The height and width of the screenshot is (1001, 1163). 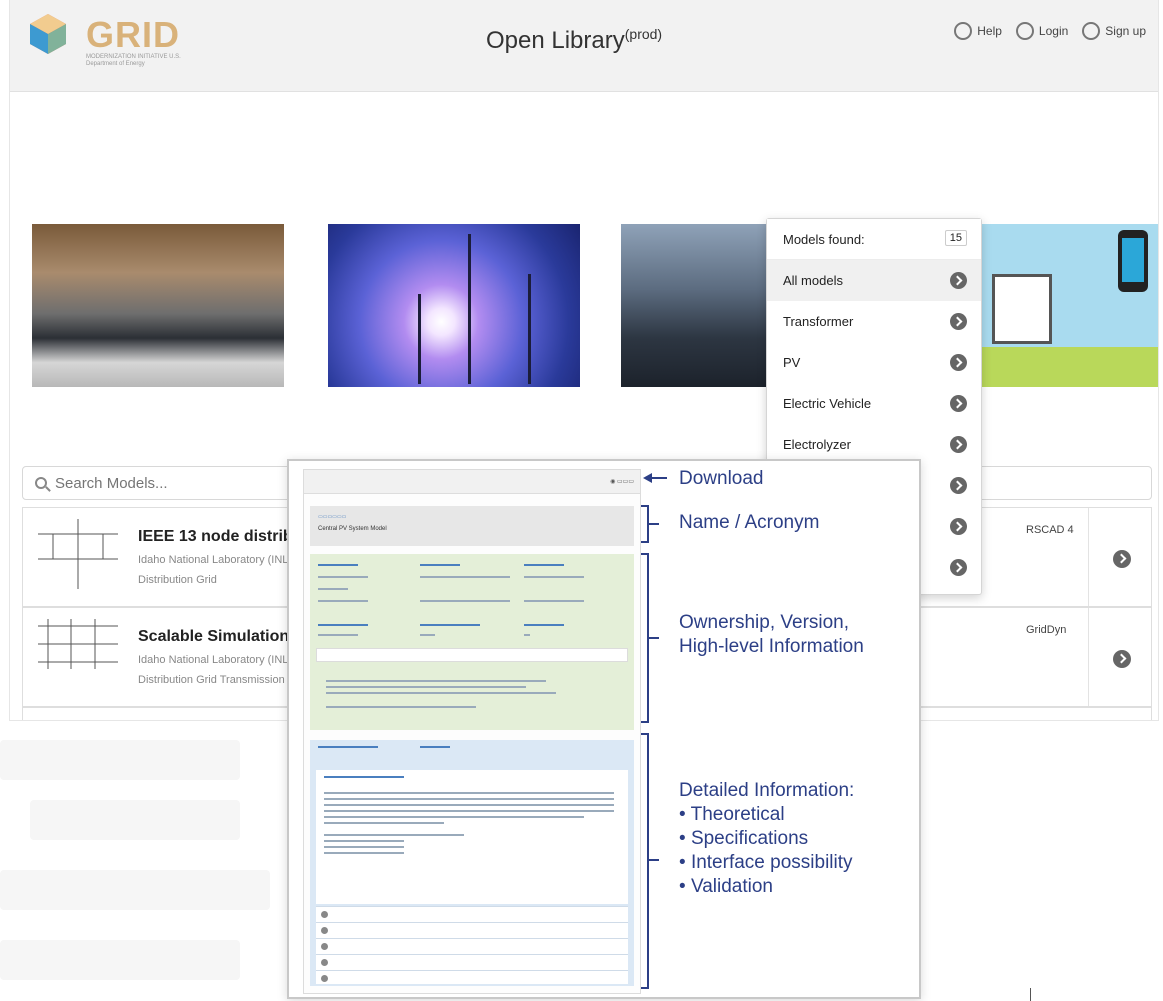 I want to click on environment-label: (prod), so click(x=643, y=34).